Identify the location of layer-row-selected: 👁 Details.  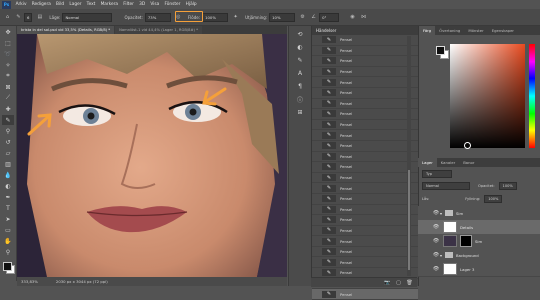
(479, 227).